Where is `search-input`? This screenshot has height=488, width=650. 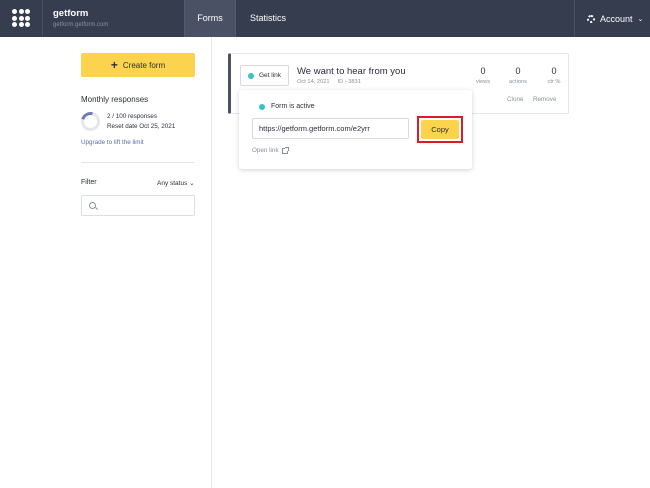 search-input is located at coordinates (145, 205).